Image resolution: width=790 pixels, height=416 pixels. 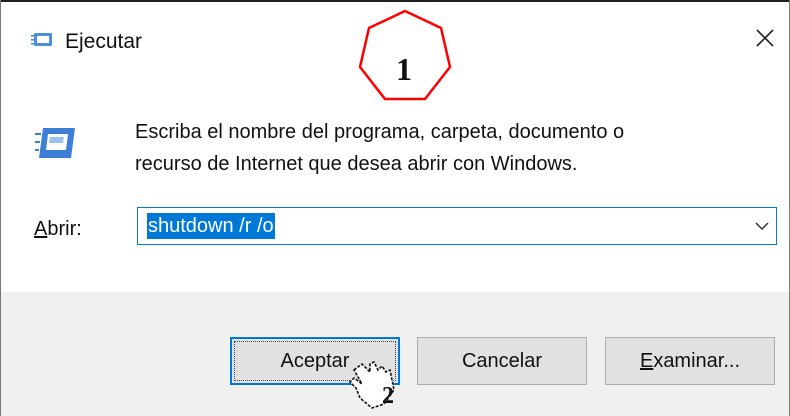 I want to click on open-combobox: shutdown /r /o, so click(x=457, y=226).